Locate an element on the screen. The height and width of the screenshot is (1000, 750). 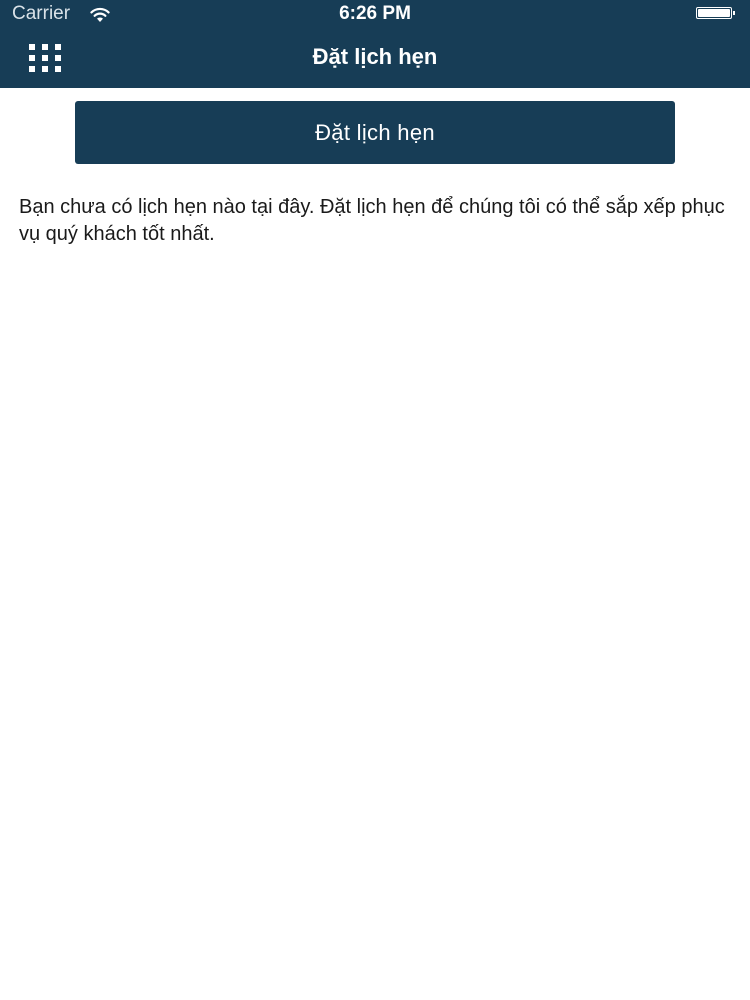
nav-title: Đặt lịch hẹn is located at coordinates (375, 56).